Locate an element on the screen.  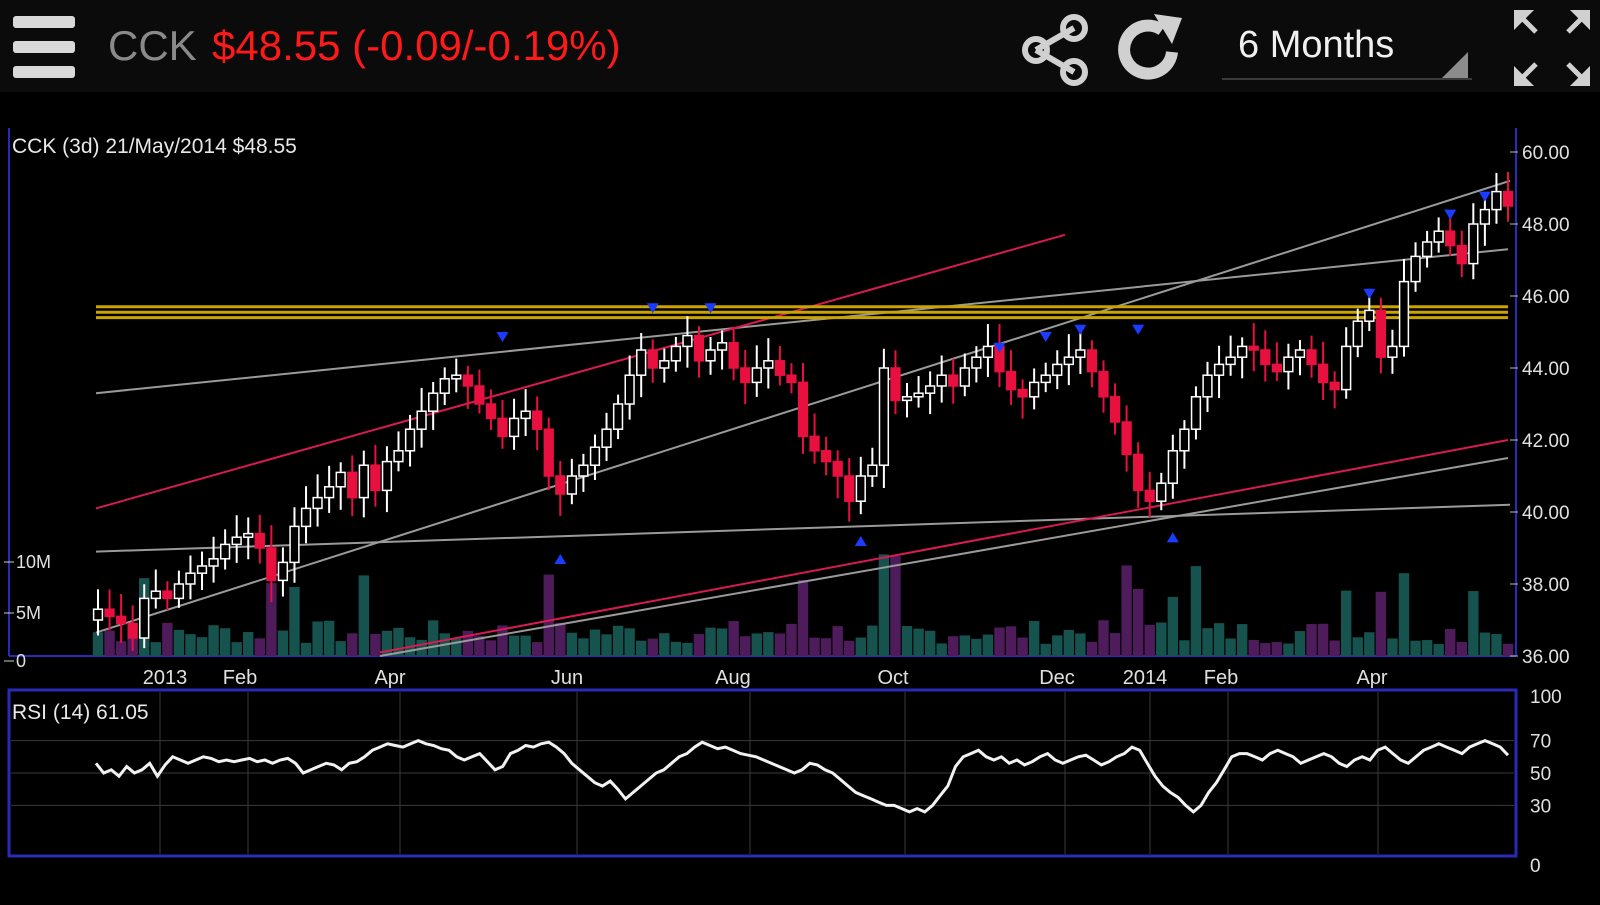
period-dropdown: 6 Months is located at coordinates (1347, 50).